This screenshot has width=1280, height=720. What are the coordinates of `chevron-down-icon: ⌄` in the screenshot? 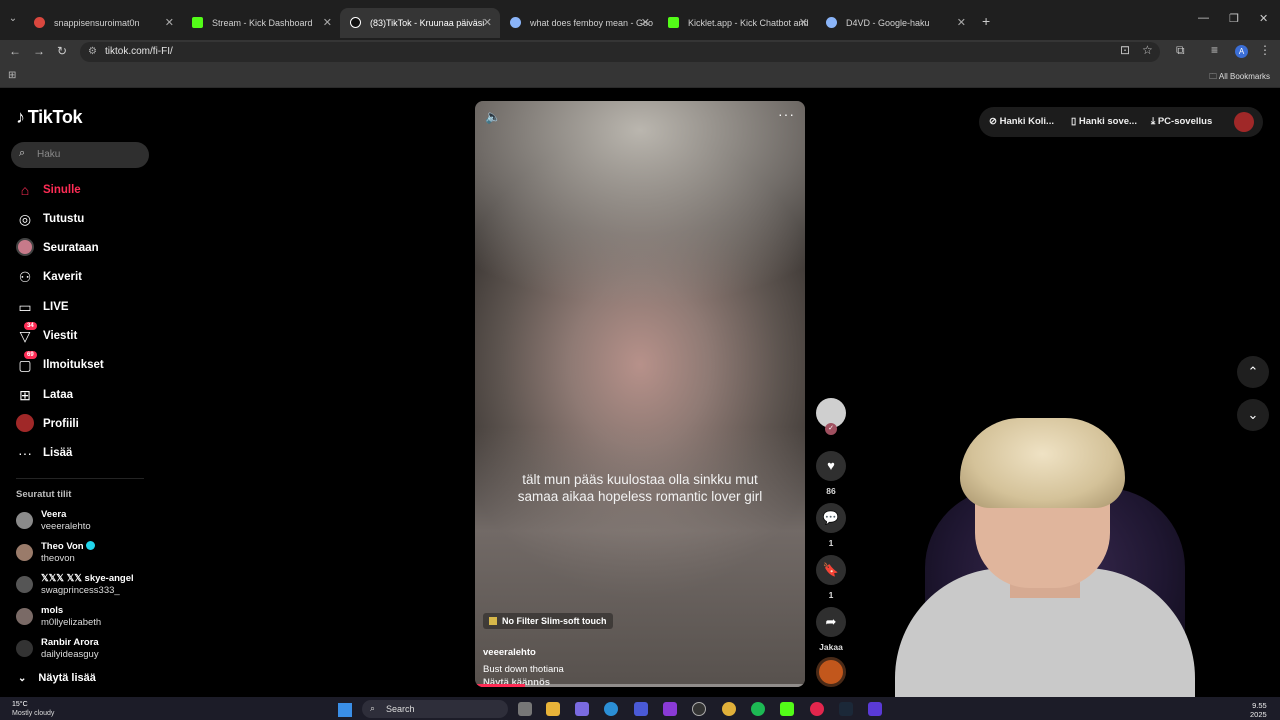 It's located at (22, 678).